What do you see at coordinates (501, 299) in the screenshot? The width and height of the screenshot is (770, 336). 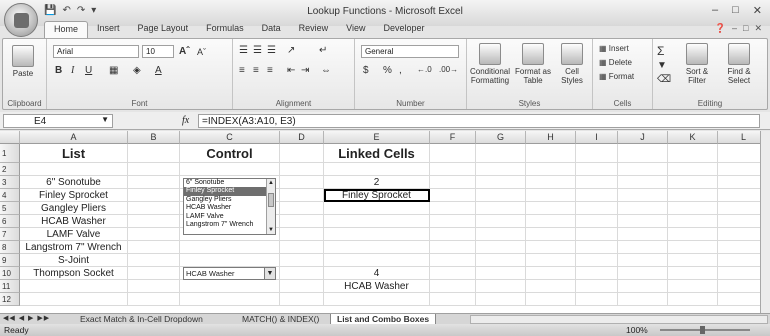 I see `cell-g12` at bounding box center [501, 299].